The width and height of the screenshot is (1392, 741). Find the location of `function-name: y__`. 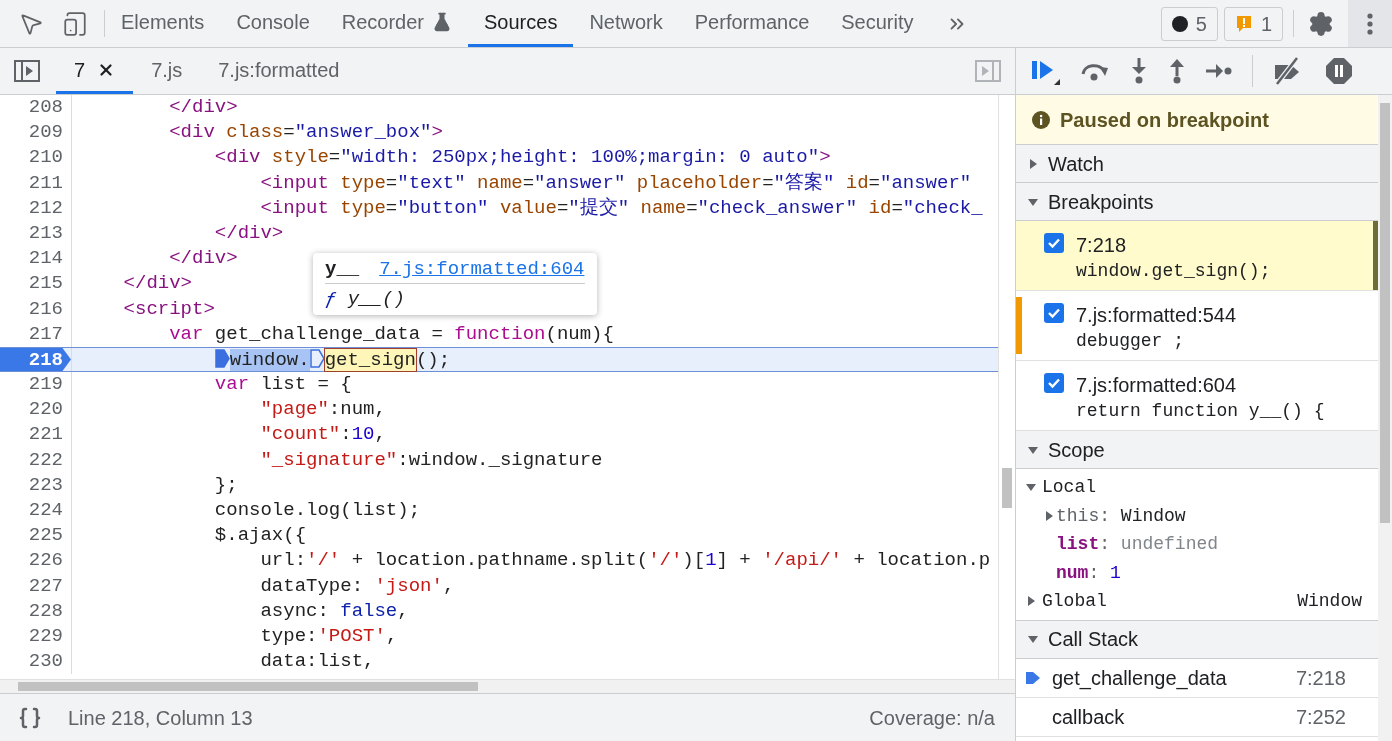

function-name: y__ is located at coordinates (342, 269).